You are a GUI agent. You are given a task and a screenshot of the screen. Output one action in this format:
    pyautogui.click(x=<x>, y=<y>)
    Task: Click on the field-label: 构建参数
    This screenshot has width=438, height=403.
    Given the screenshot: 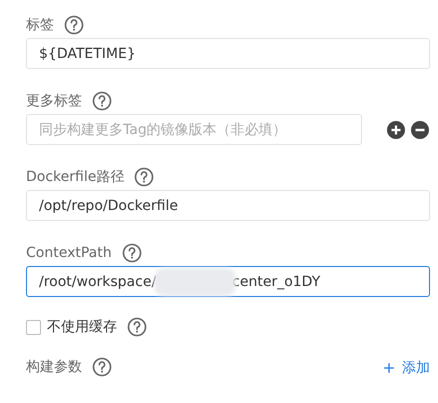 What is the action you would take?
    pyautogui.click(x=54, y=367)
    